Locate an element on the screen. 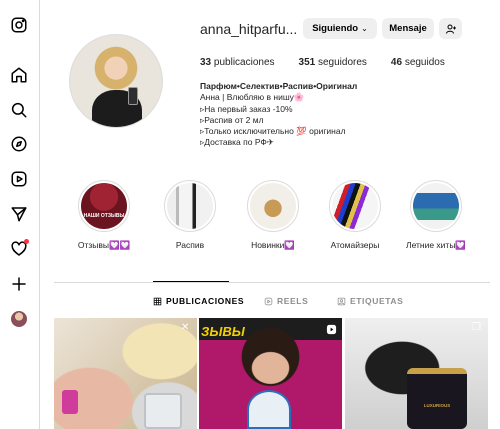  bio-line: ▹Распив от 2 мл is located at coordinates (232, 119).